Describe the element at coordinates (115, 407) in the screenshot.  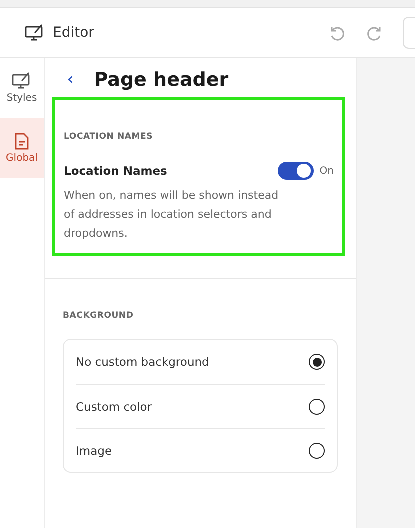
I see `option-label: Custom color` at that location.